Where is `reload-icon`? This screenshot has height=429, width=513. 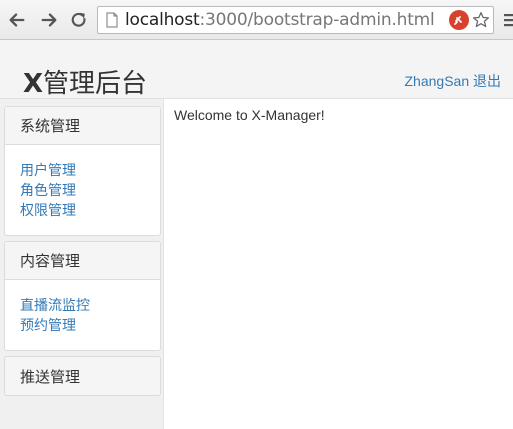 reload-icon is located at coordinates (78, 19).